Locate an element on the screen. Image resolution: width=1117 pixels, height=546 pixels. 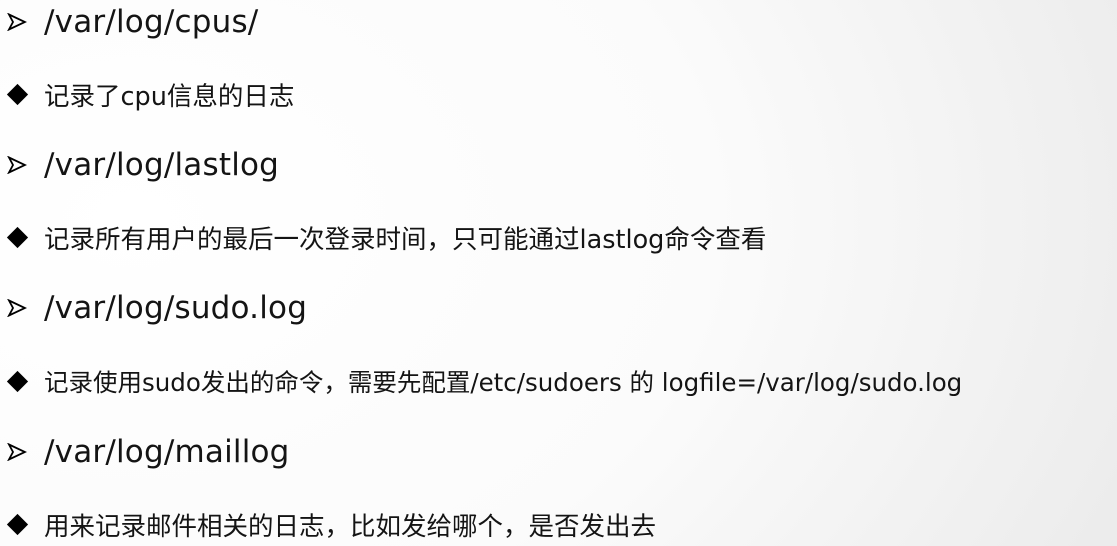
list-item-heading: /var/log/lastlog is located at coordinates (558, 165).